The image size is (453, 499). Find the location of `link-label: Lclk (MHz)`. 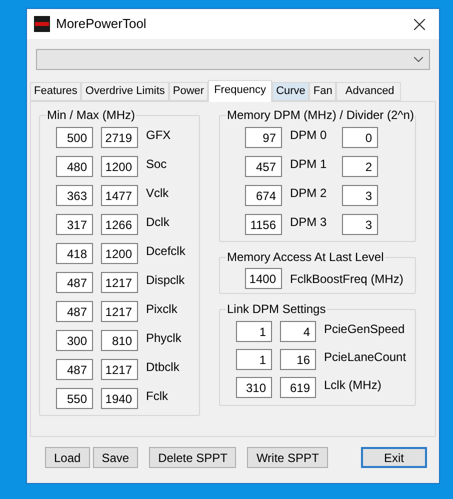

link-label: Lclk (MHz) is located at coordinates (353, 385).